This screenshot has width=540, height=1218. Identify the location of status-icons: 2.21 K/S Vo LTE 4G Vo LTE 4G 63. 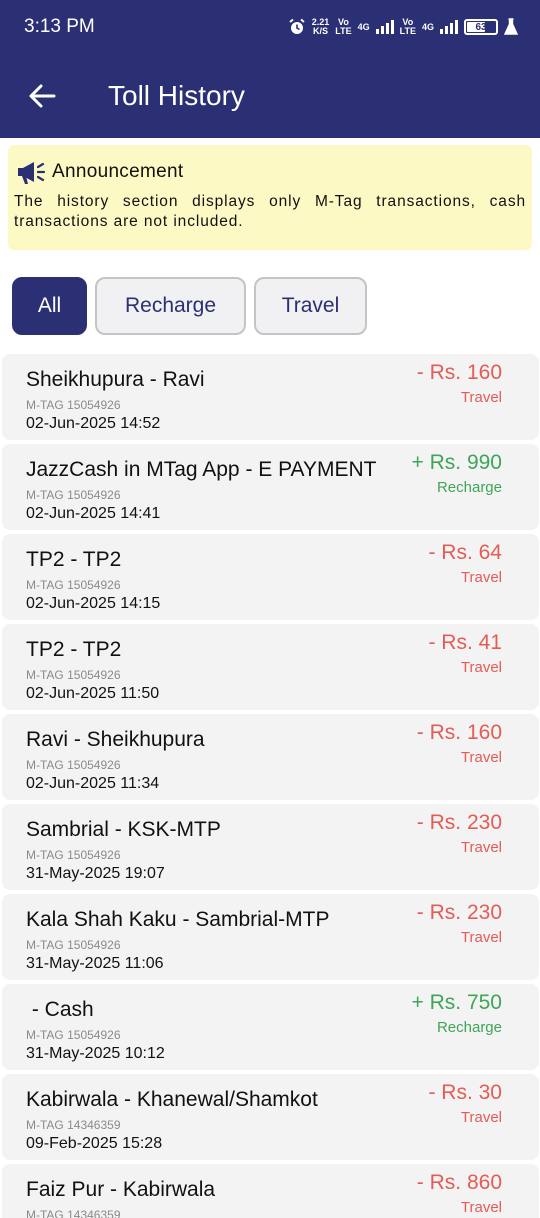
(403, 27).